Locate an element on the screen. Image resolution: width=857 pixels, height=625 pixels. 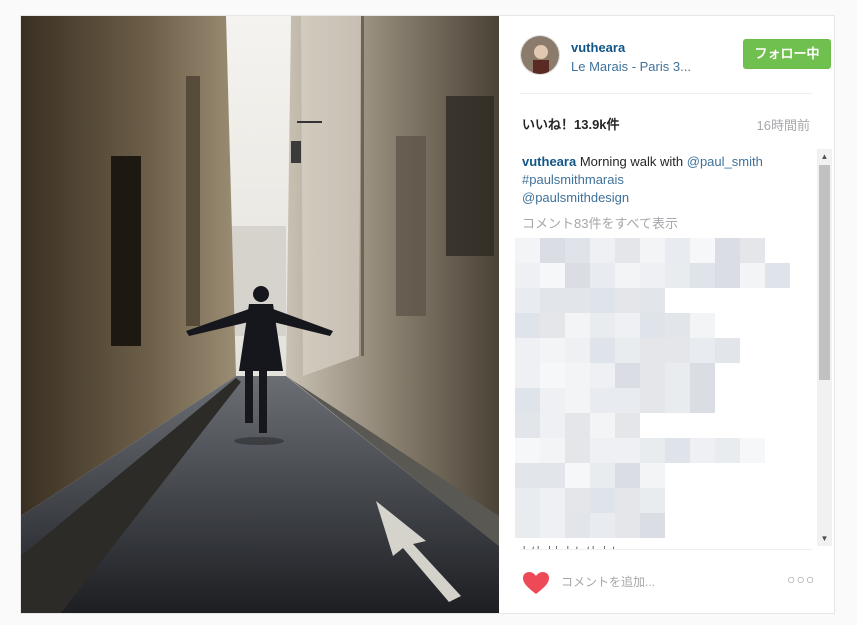
post-time: 16時間前 is located at coordinates (783, 124).